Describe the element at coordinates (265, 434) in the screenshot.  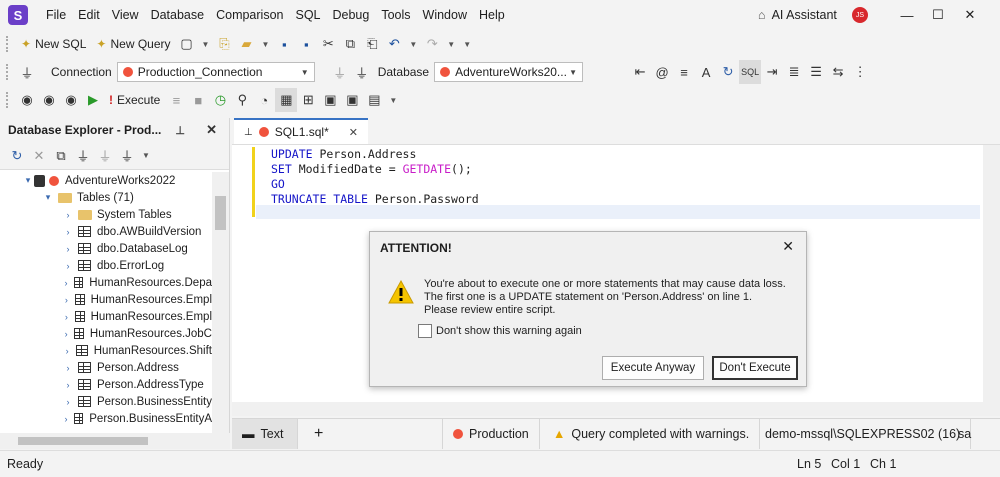
I see `tab-text: ▬ Text` at that location.